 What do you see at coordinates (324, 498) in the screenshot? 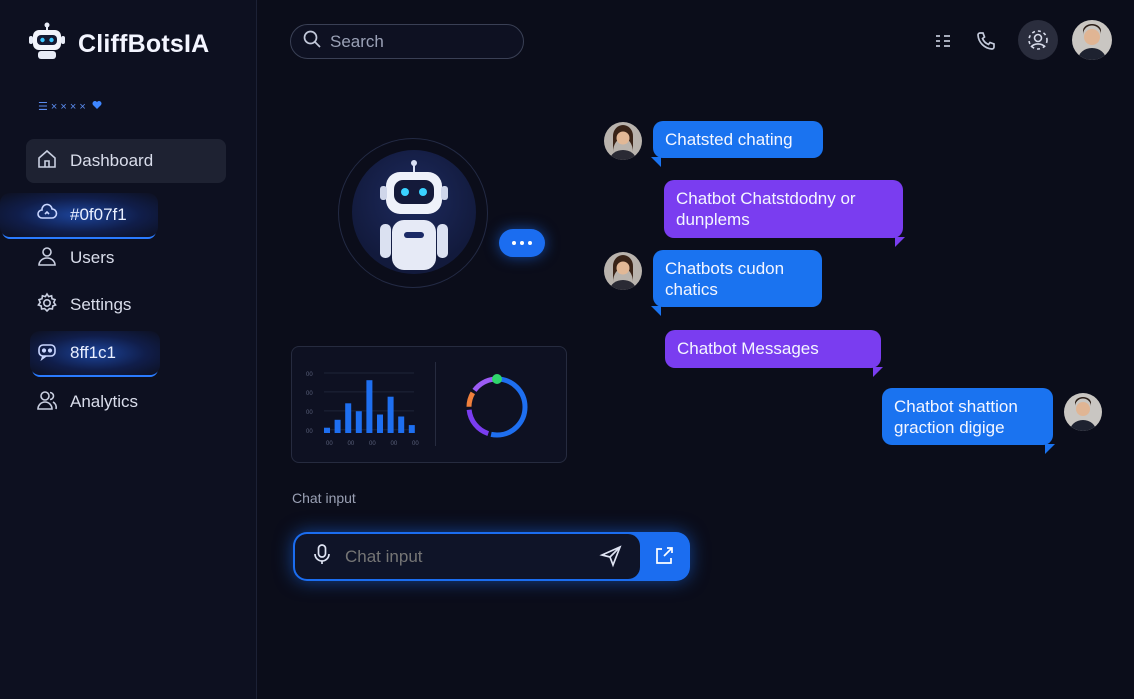
I see `chat-input-label: Chat input` at bounding box center [324, 498].